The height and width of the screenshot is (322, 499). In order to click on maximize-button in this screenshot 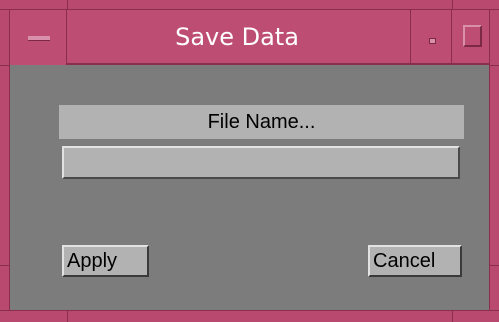, I will do `click(470, 37)`.